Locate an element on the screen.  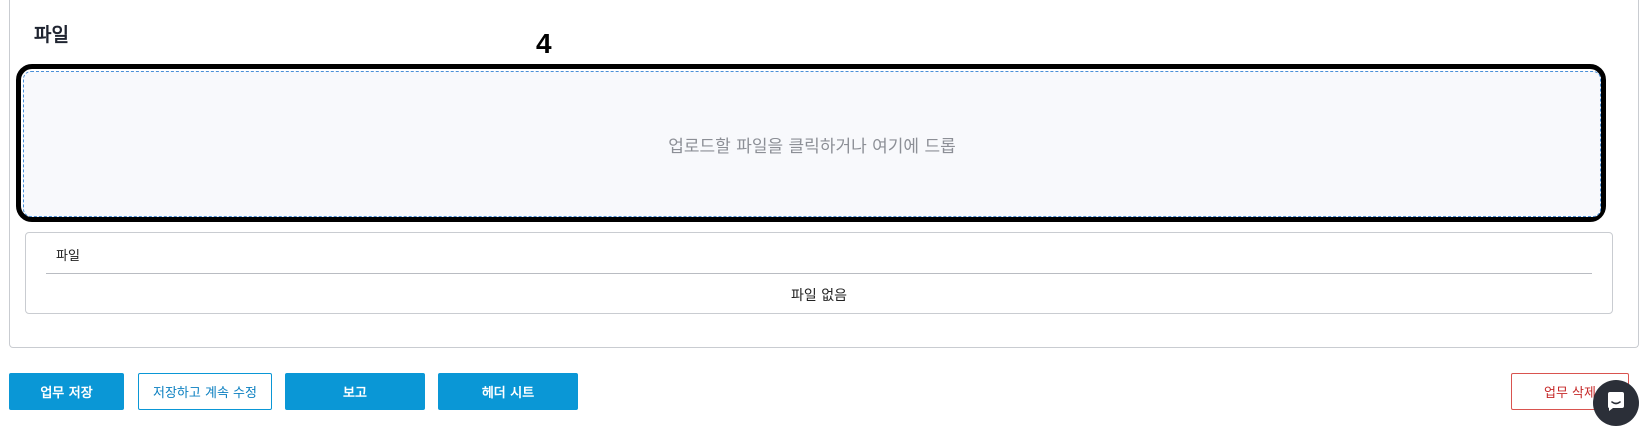
annotation-number: 4 is located at coordinates (544, 43).